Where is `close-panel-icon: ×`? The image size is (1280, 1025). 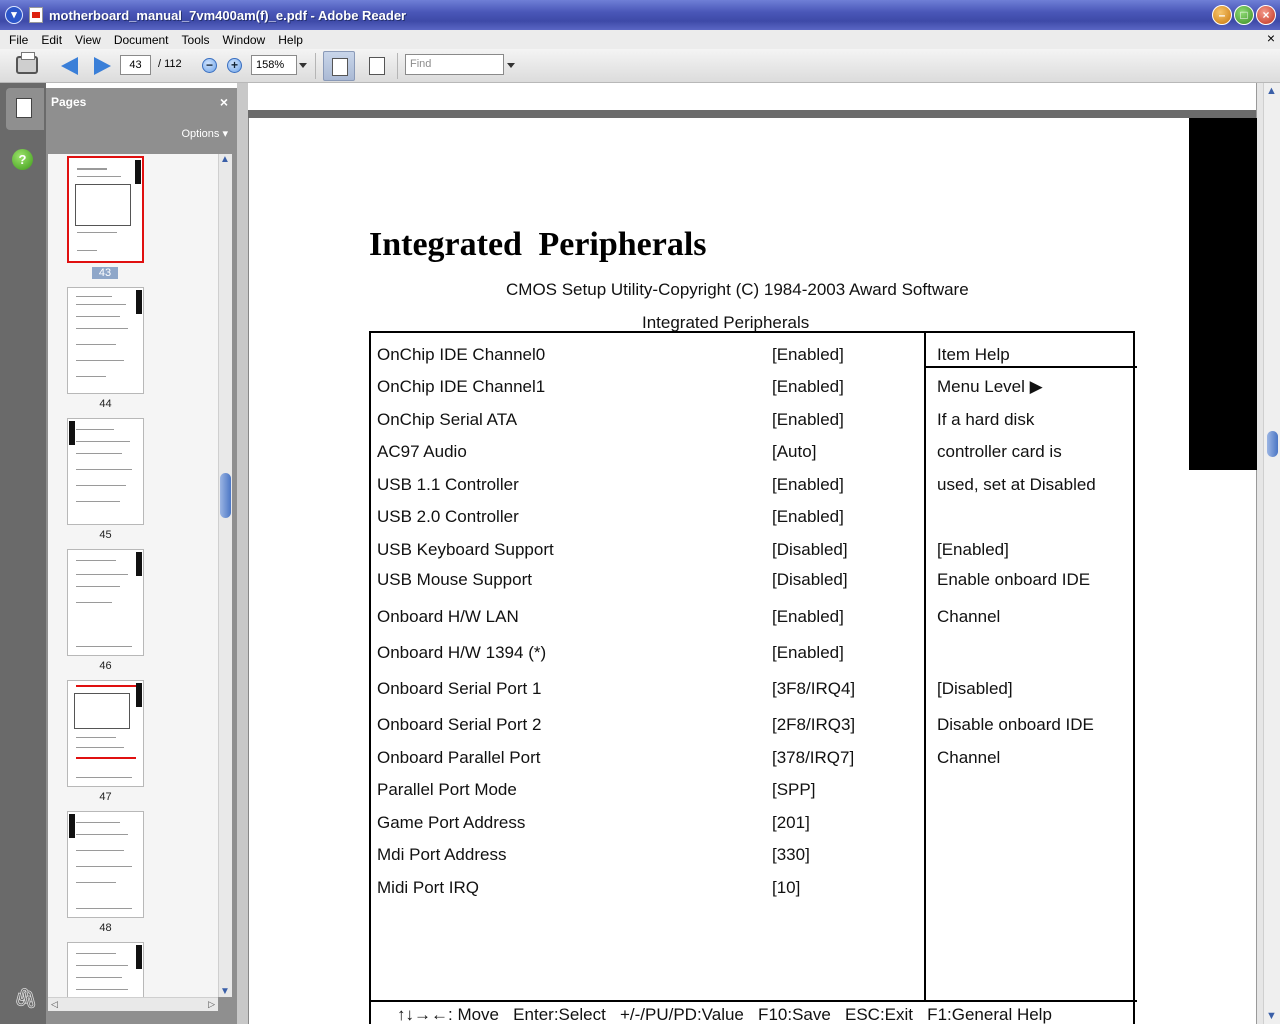 close-panel-icon: × is located at coordinates (224, 102).